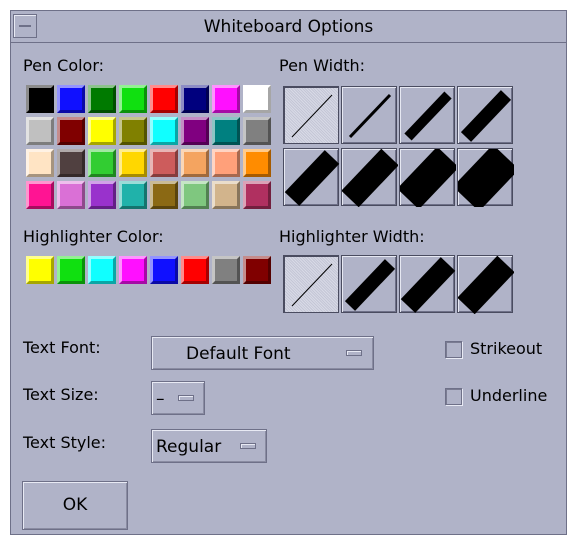  Describe the element at coordinates (453, 349) in the screenshot. I see `strikeout-checkbox` at that location.